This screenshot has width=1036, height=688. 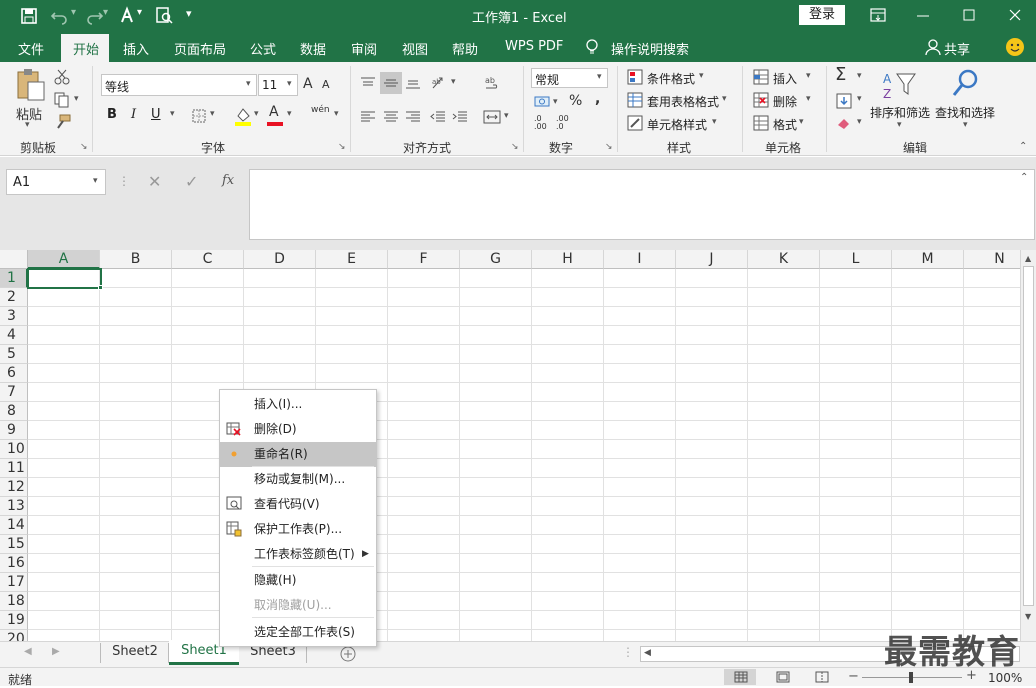 I want to click on column-header-f: F, so click(x=424, y=259).